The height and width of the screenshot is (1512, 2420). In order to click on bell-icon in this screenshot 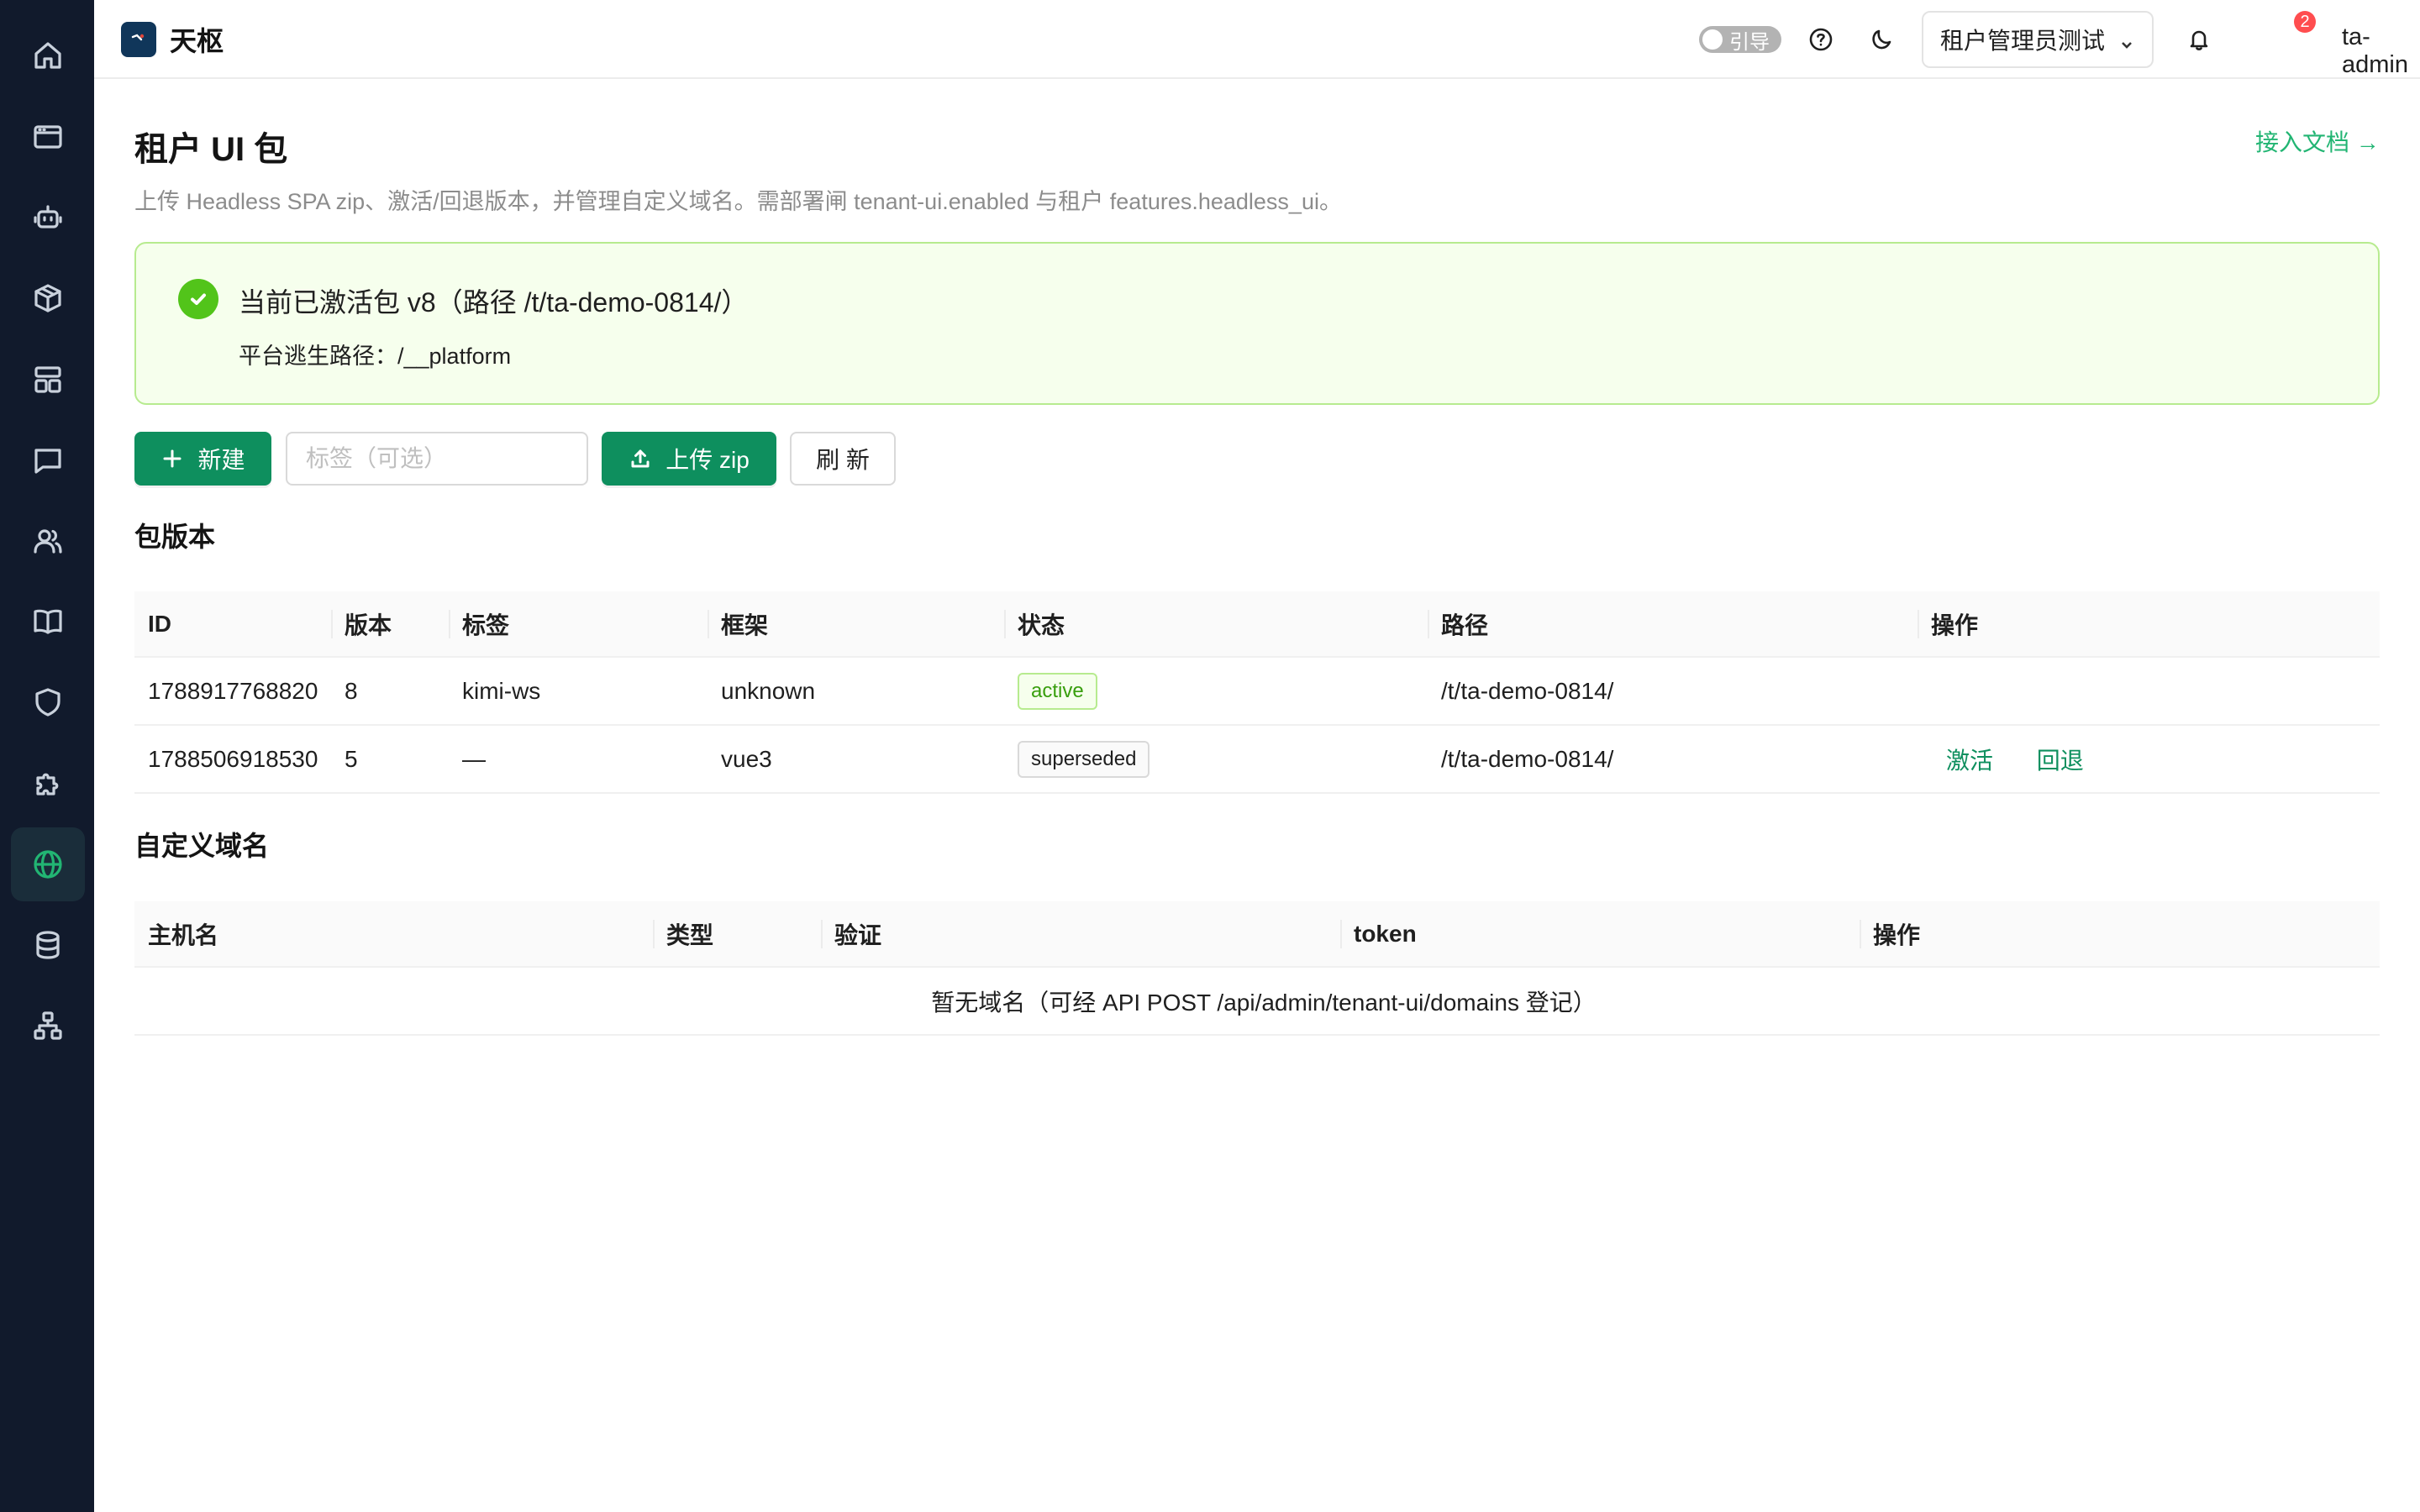, I will do `click(2199, 40)`.